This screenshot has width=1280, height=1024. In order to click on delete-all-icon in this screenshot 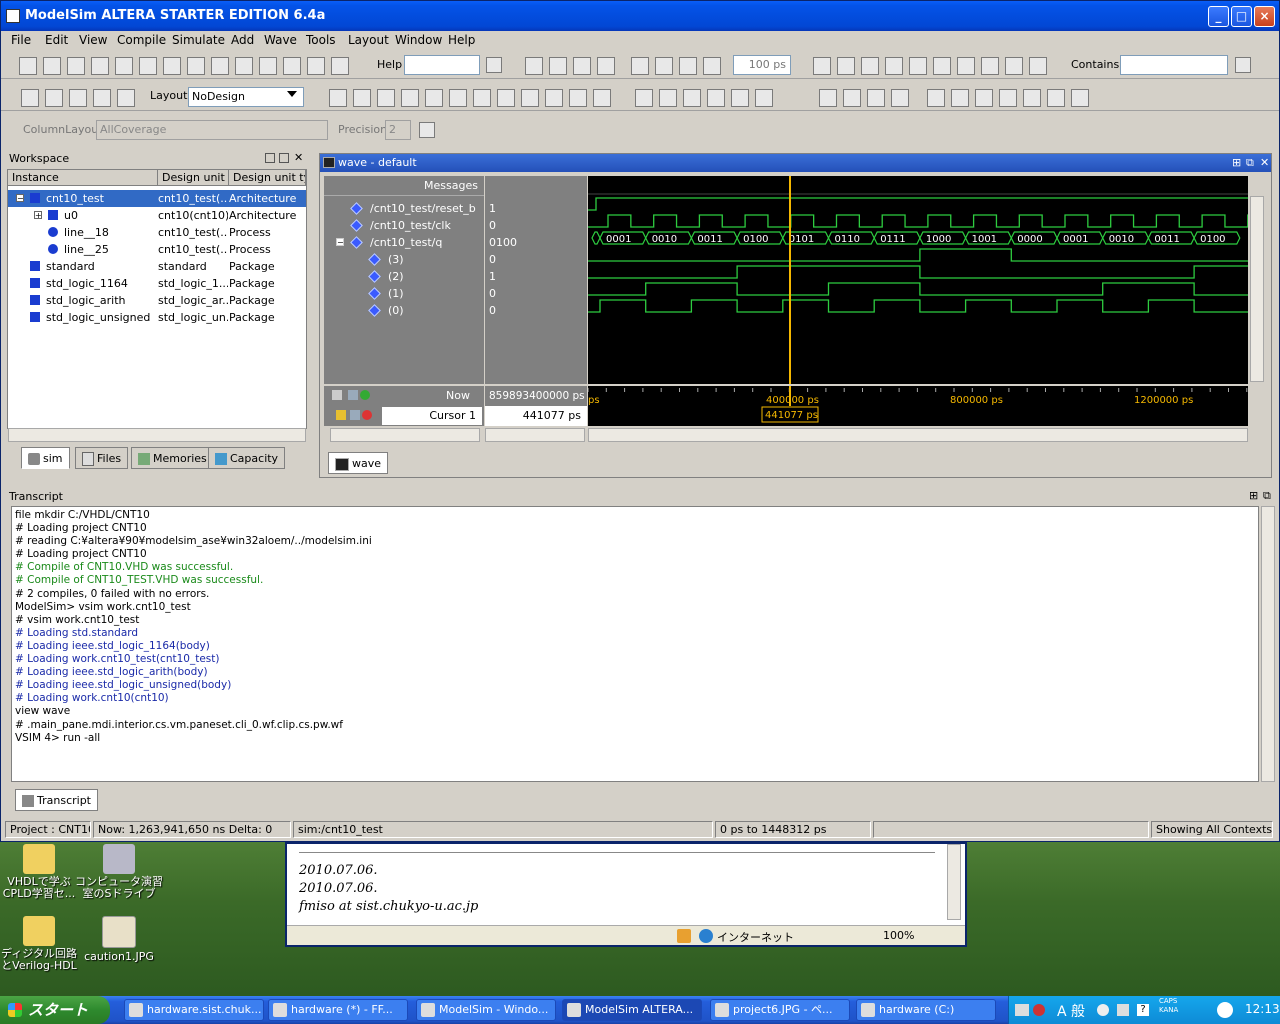, I will do `click(54, 98)`.